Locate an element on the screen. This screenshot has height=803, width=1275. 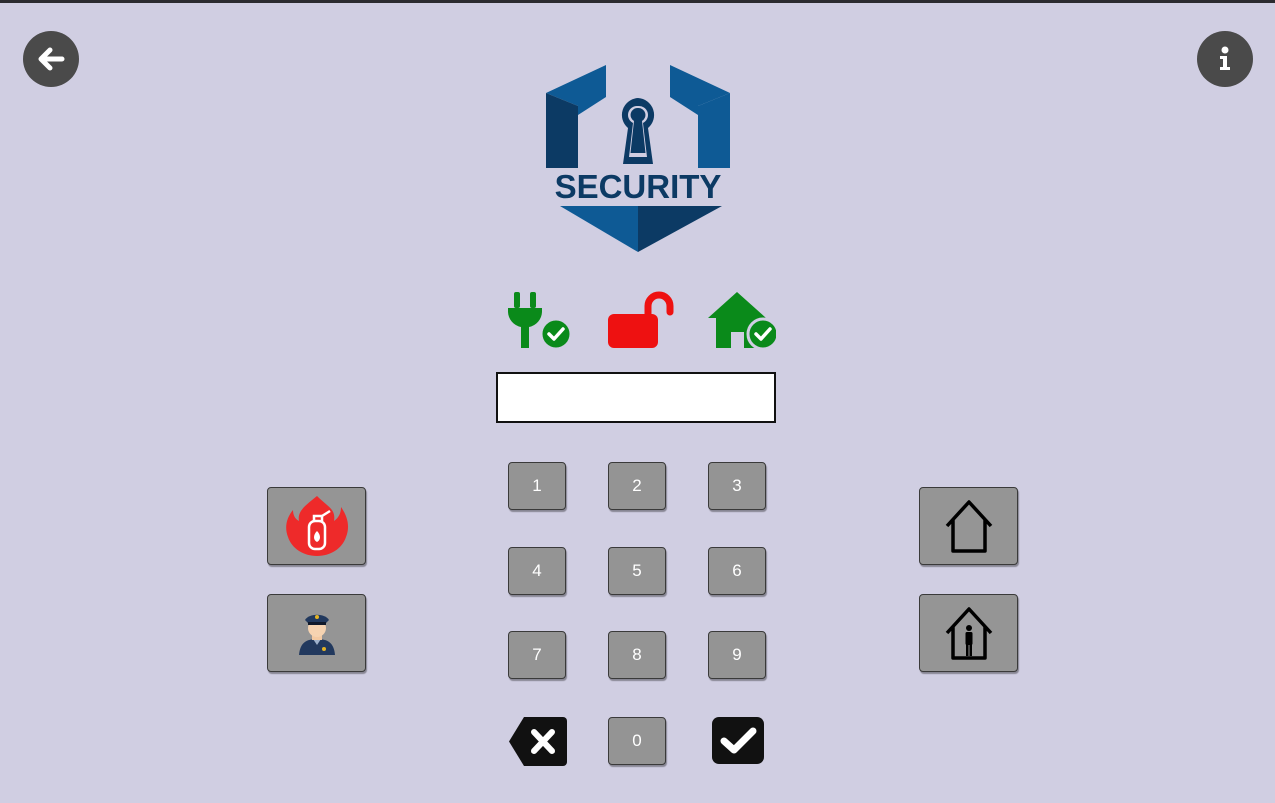
arrow-left-icon is located at coordinates (51, 59).